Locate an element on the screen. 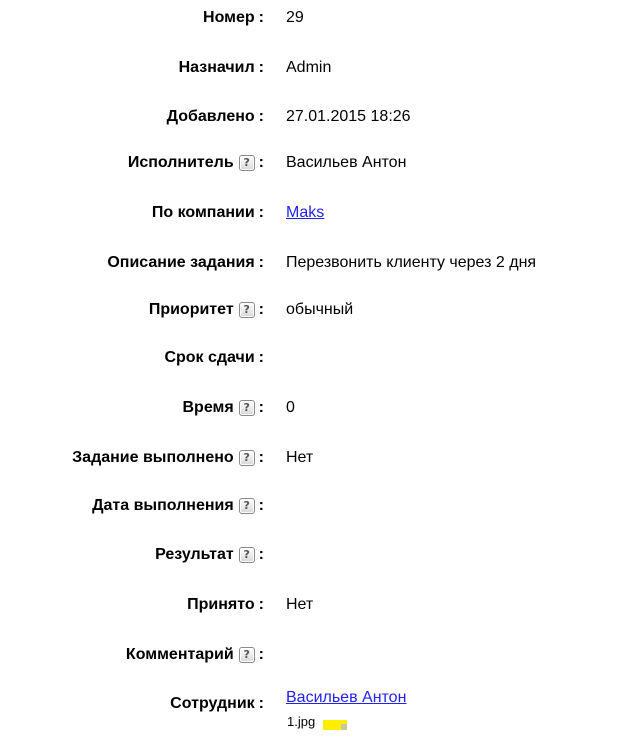 Image resolution: width=621 pixels, height=738 pixels. image-thumbnail-icon is located at coordinates (335, 725).